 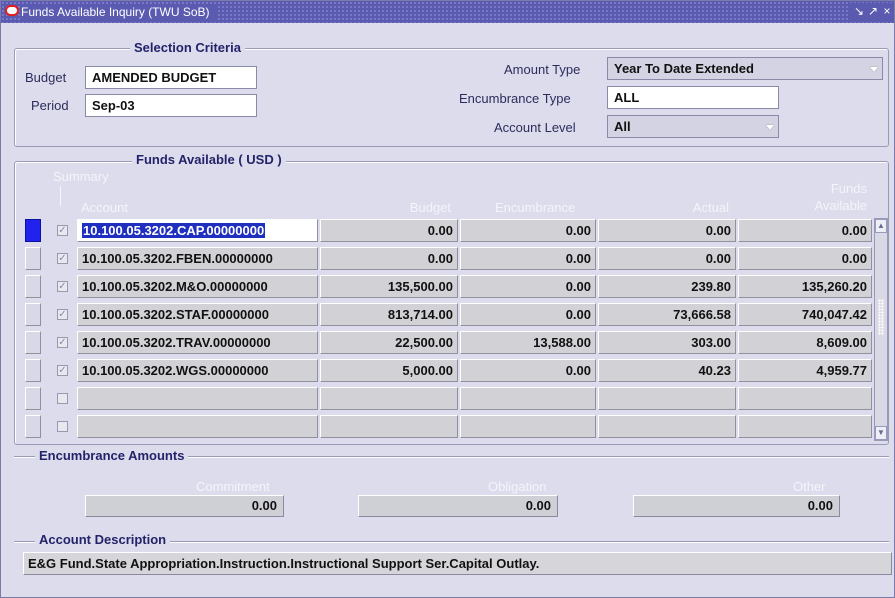 I want to click on actual-cell: 40.23, so click(x=667, y=370).